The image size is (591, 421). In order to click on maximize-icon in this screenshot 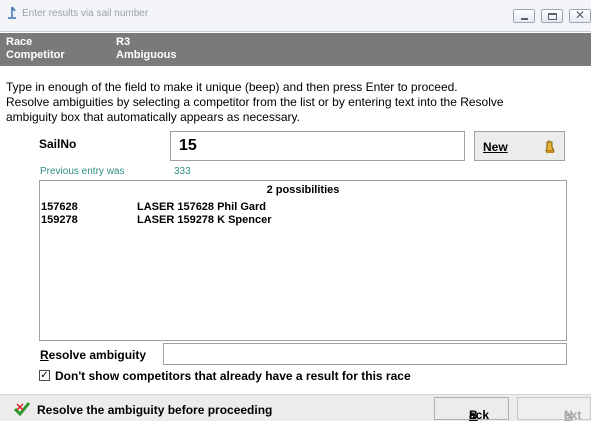, I will do `click(552, 16)`.